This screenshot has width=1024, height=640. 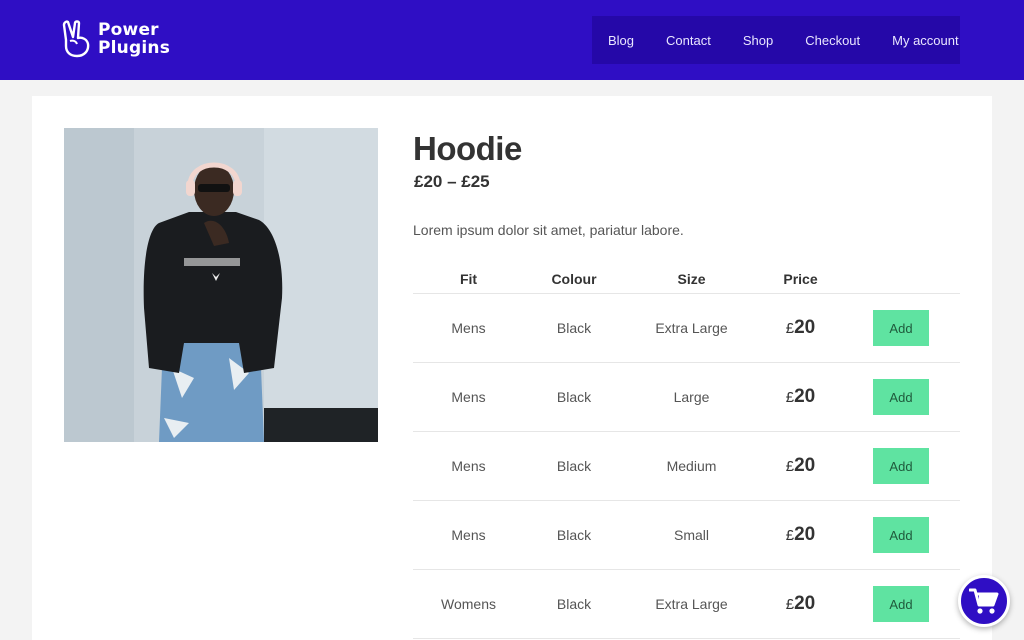 I want to click on brand-logo: Power Plugins, so click(x=116, y=39).